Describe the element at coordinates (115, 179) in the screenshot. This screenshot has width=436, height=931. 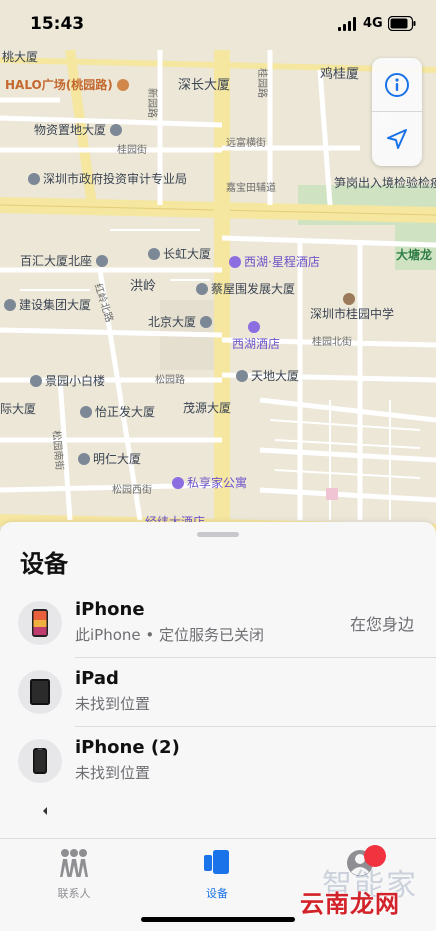
I see `map-label-text: 深圳市政府投资审计专业局` at that location.